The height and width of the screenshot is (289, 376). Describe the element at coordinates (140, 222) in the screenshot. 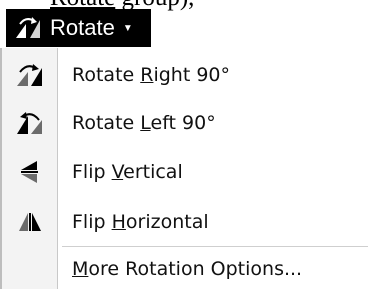

I see `menu-item-label: Flip Horizontal` at that location.